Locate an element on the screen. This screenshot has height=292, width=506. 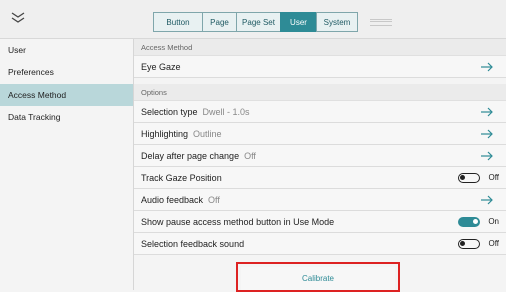
toggle-state-label: On is located at coordinates (493, 221).